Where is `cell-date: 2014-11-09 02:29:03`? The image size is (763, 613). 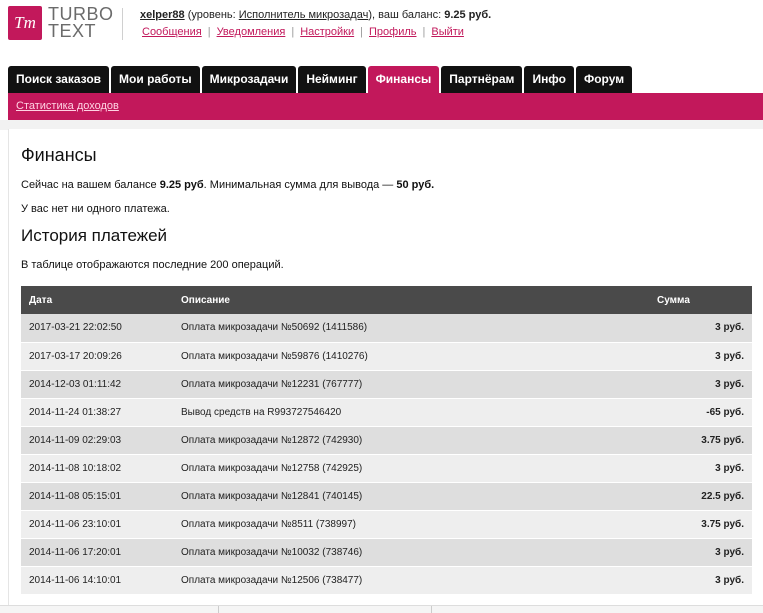
cell-date: 2014-11-09 02:29:03 is located at coordinates (97, 440).